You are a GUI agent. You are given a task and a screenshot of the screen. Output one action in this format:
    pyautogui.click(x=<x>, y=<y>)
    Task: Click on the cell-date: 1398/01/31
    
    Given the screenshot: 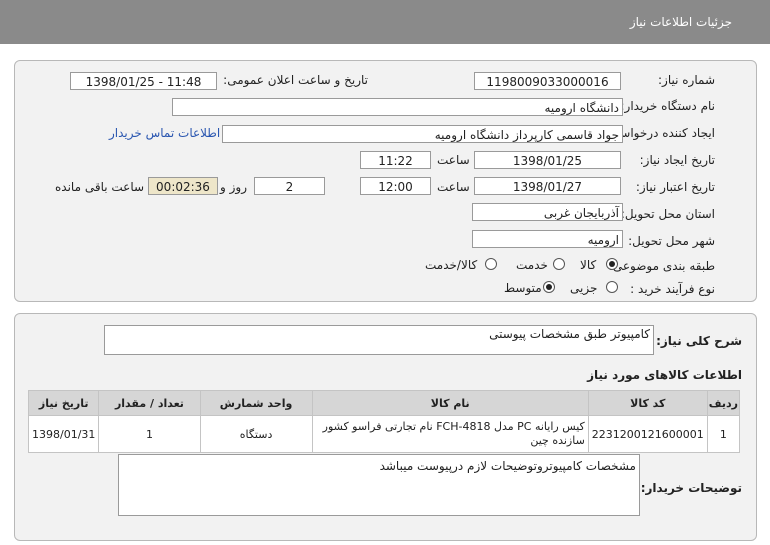 What is the action you would take?
    pyautogui.click(x=63, y=434)
    